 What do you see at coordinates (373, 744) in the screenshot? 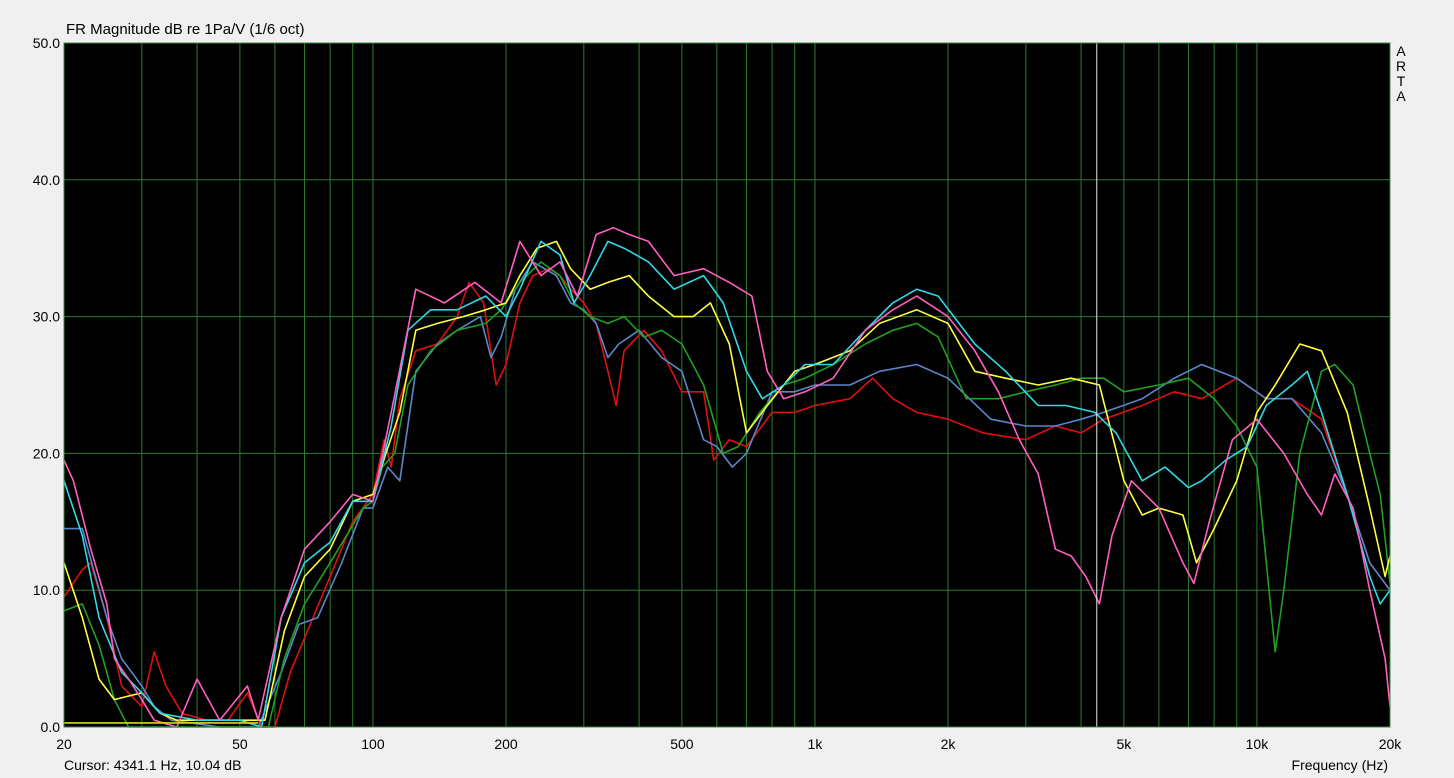
I see `x-tick-label: 100` at bounding box center [373, 744].